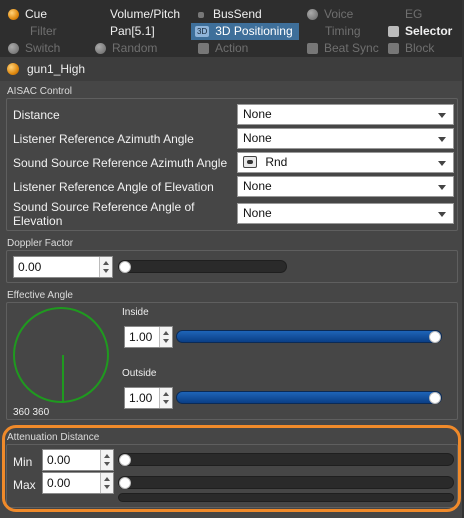 The width and height of the screenshot is (464, 518). Describe the element at coordinates (24, 485) in the screenshot. I see `max-label: Max` at that location.